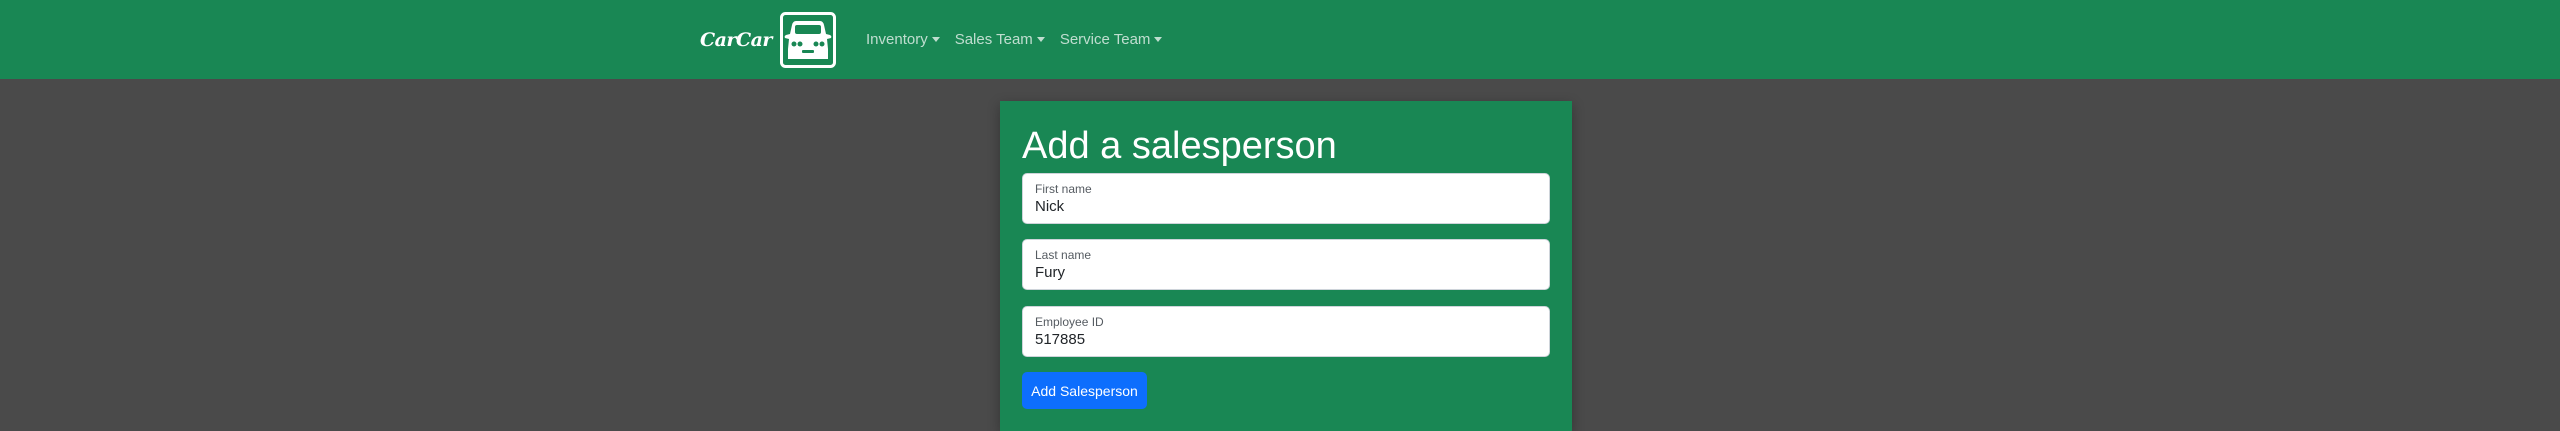  I want to click on employee-id-label: Employee ID, so click(1069, 322).